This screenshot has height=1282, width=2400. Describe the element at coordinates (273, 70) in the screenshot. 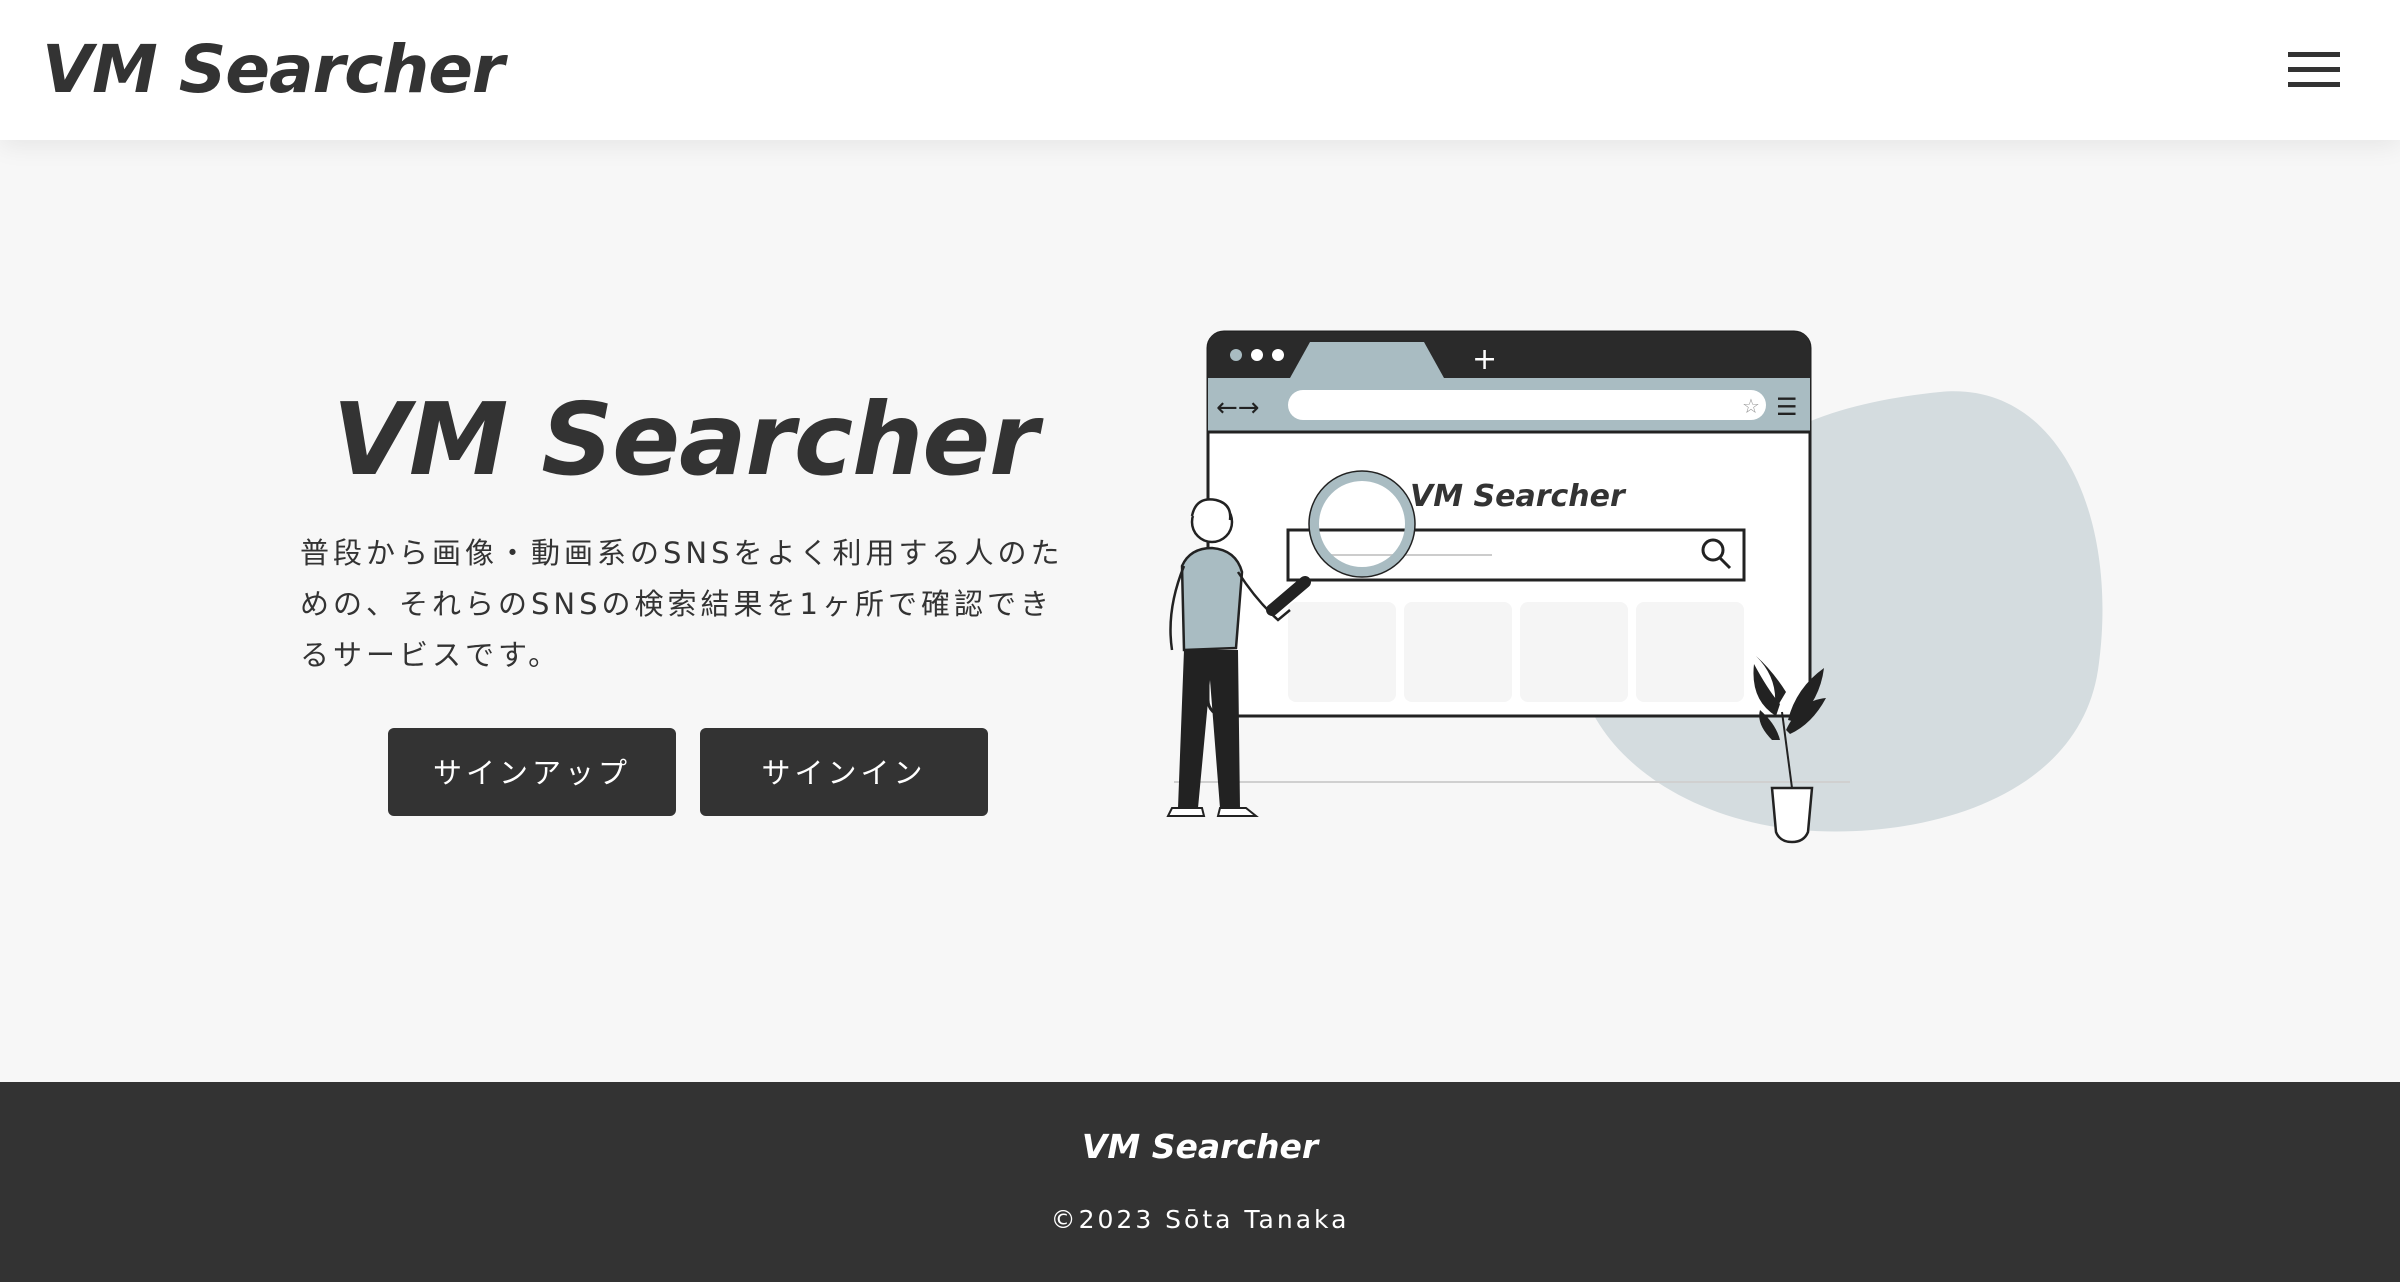

I see `header-logo: VM Searcher` at that location.